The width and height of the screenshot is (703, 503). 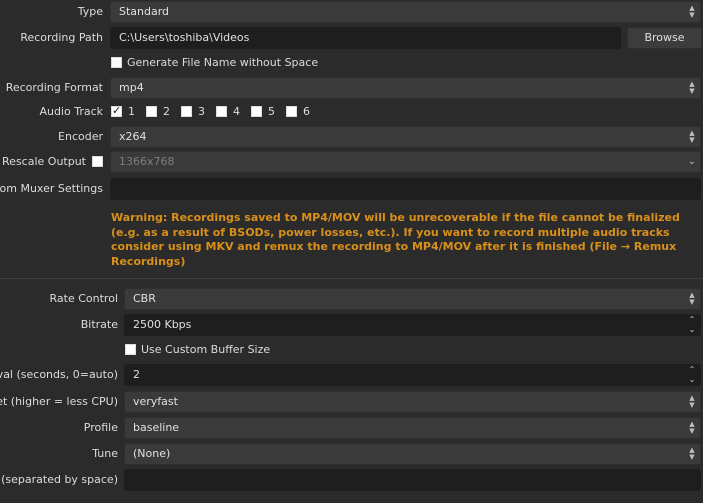 I want to click on gen-filename-label: Generate File Name without Space, so click(x=223, y=62).